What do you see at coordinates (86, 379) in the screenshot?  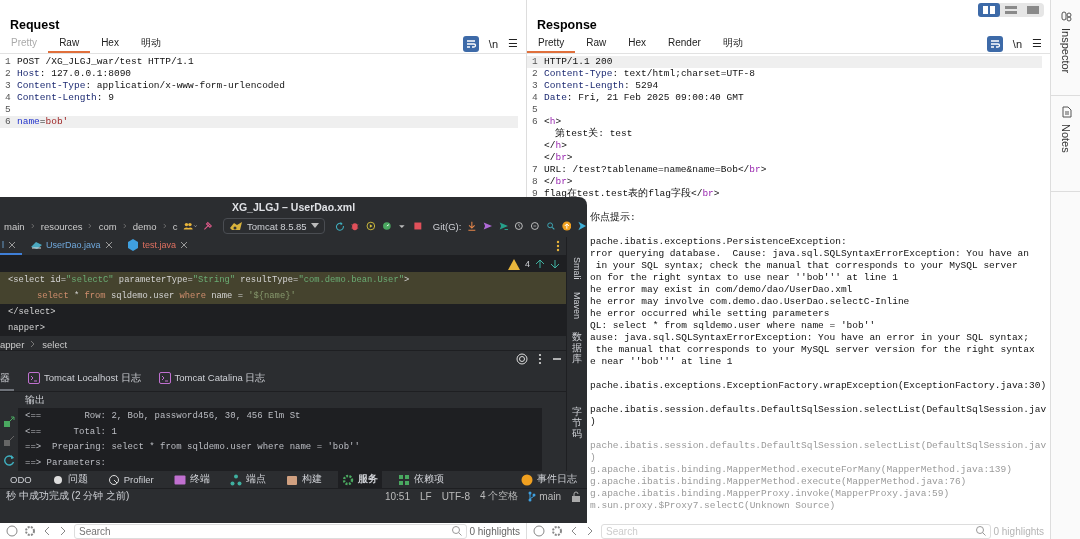 I see `console-tab: Tomcat Localhost 日志` at bounding box center [86, 379].